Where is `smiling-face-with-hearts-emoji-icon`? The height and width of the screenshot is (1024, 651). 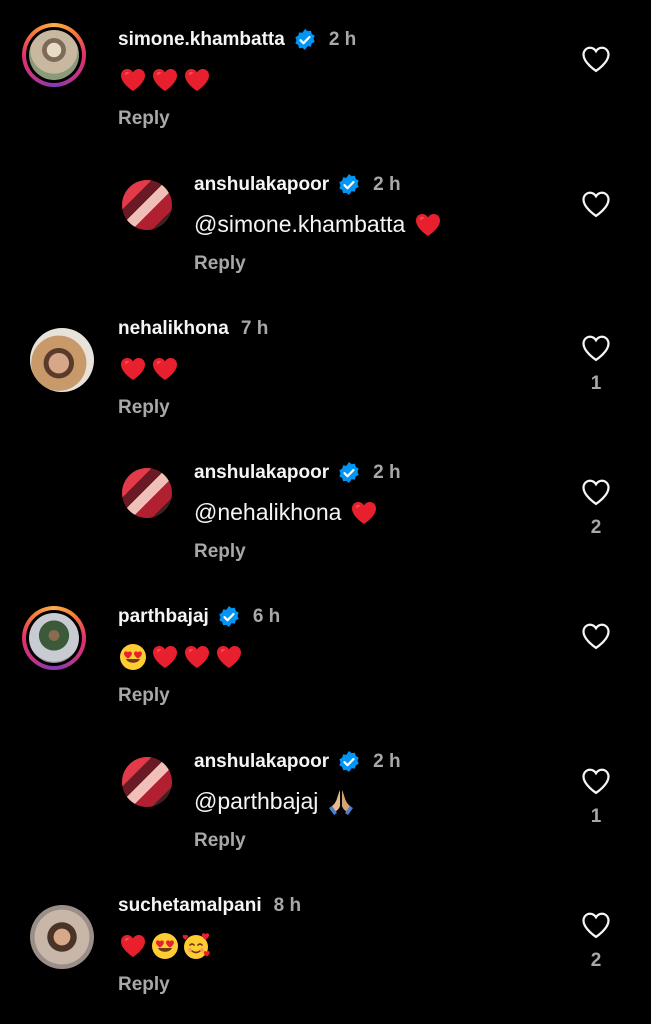 smiling-face-with-hearts-emoji-icon is located at coordinates (196, 946).